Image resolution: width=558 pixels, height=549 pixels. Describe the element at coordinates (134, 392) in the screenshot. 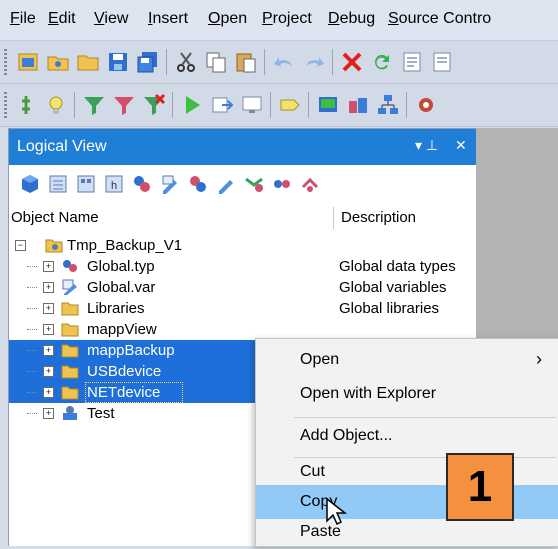

I see `focus-rectangle` at that location.